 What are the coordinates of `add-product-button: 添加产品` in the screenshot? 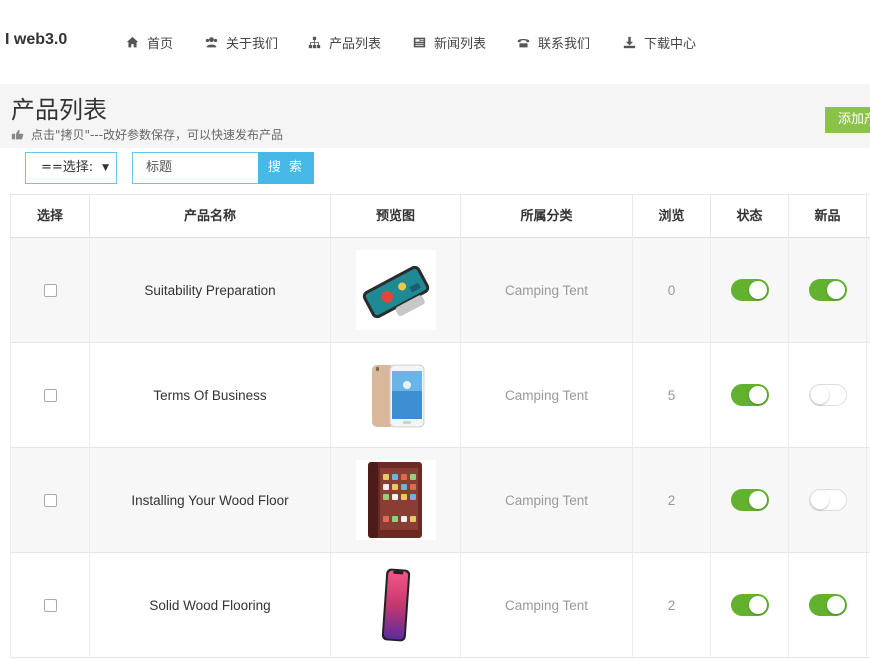 It's located at (847, 120).